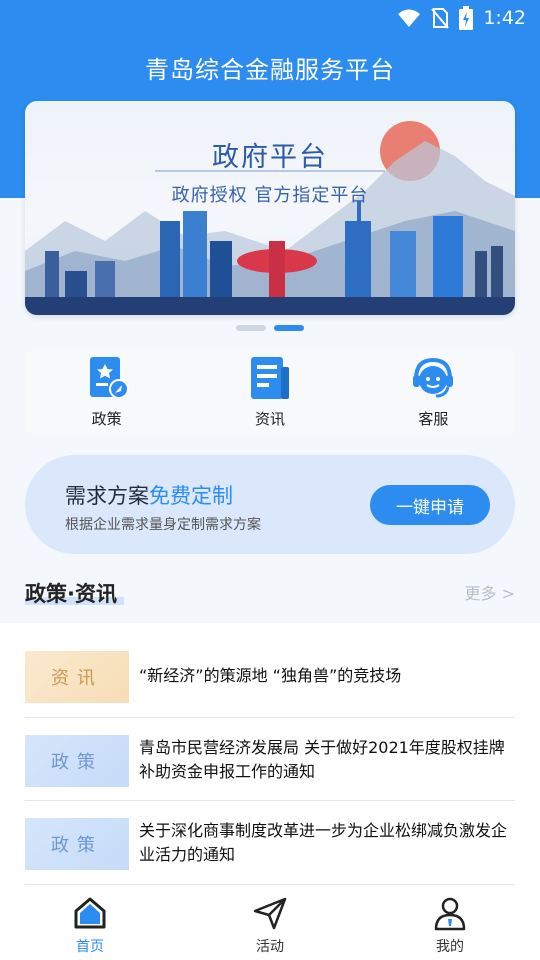  What do you see at coordinates (270, 157) in the screenshot?
I see `banner-title: 政府平台` at bounding box center [270, 157].